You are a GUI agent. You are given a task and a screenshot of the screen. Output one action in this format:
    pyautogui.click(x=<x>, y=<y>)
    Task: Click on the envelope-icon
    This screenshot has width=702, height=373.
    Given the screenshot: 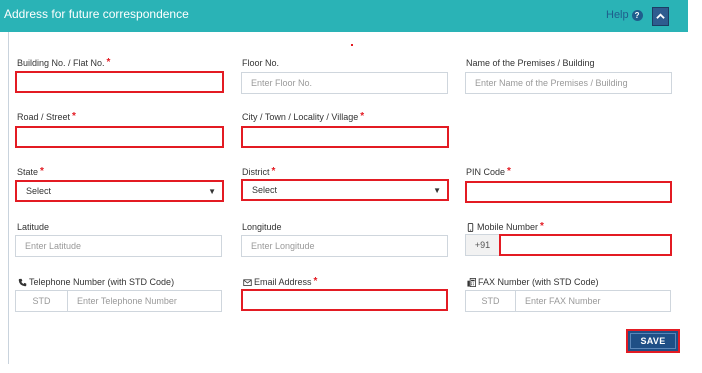 What is the action you would take?
    pyautogui.click(x=247, y=282)
    